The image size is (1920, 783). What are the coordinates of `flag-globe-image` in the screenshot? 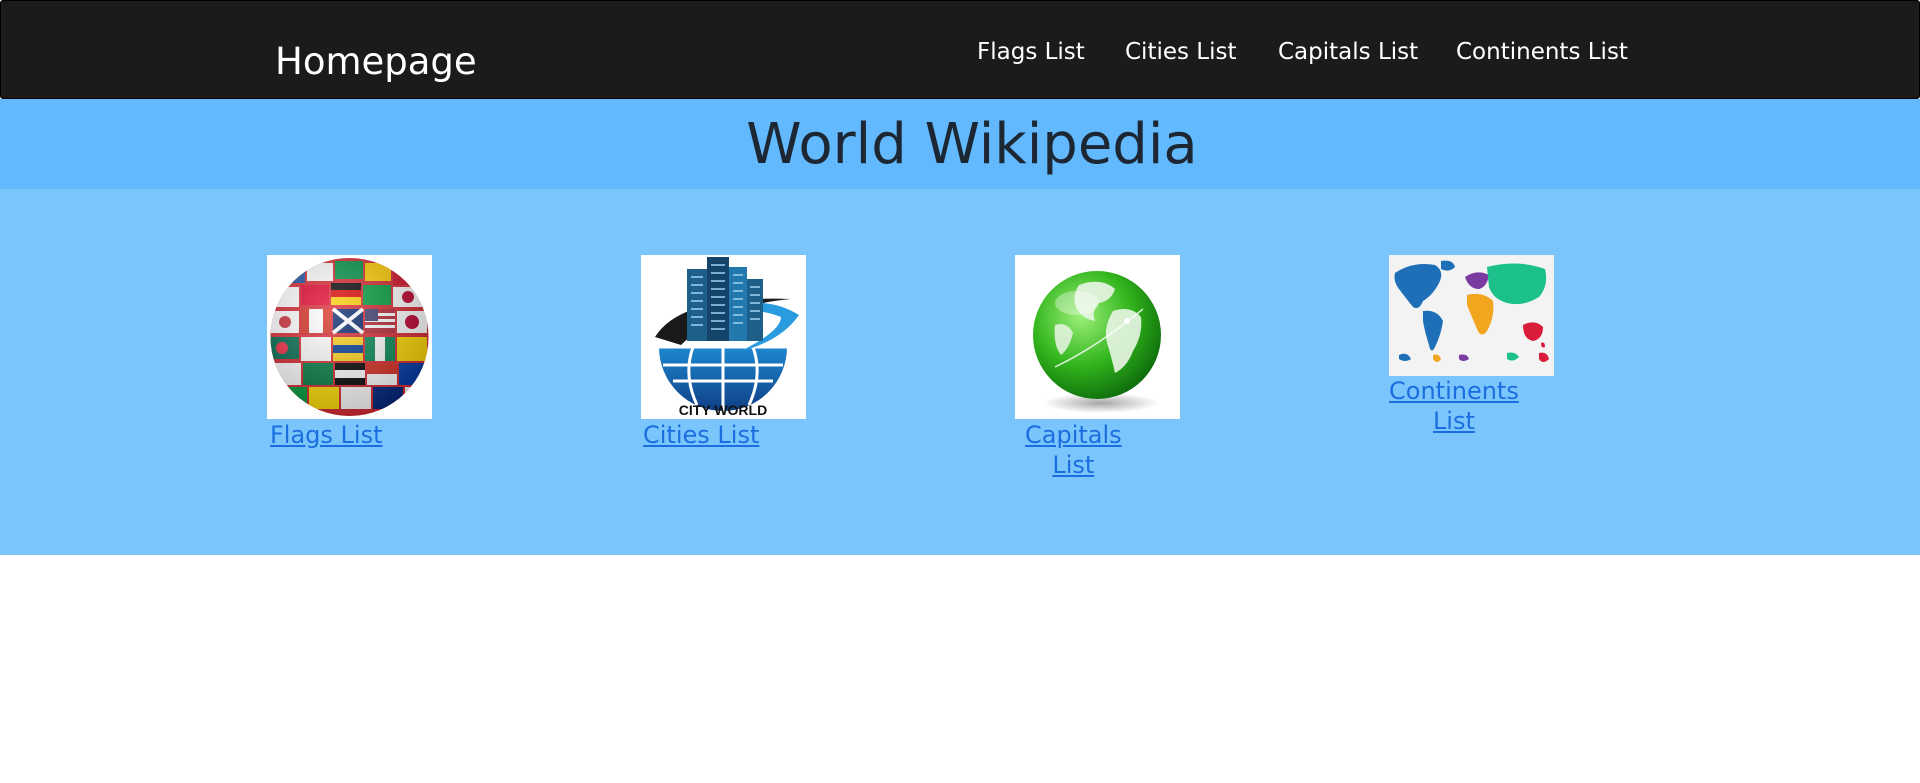 It's located at (349, 337).